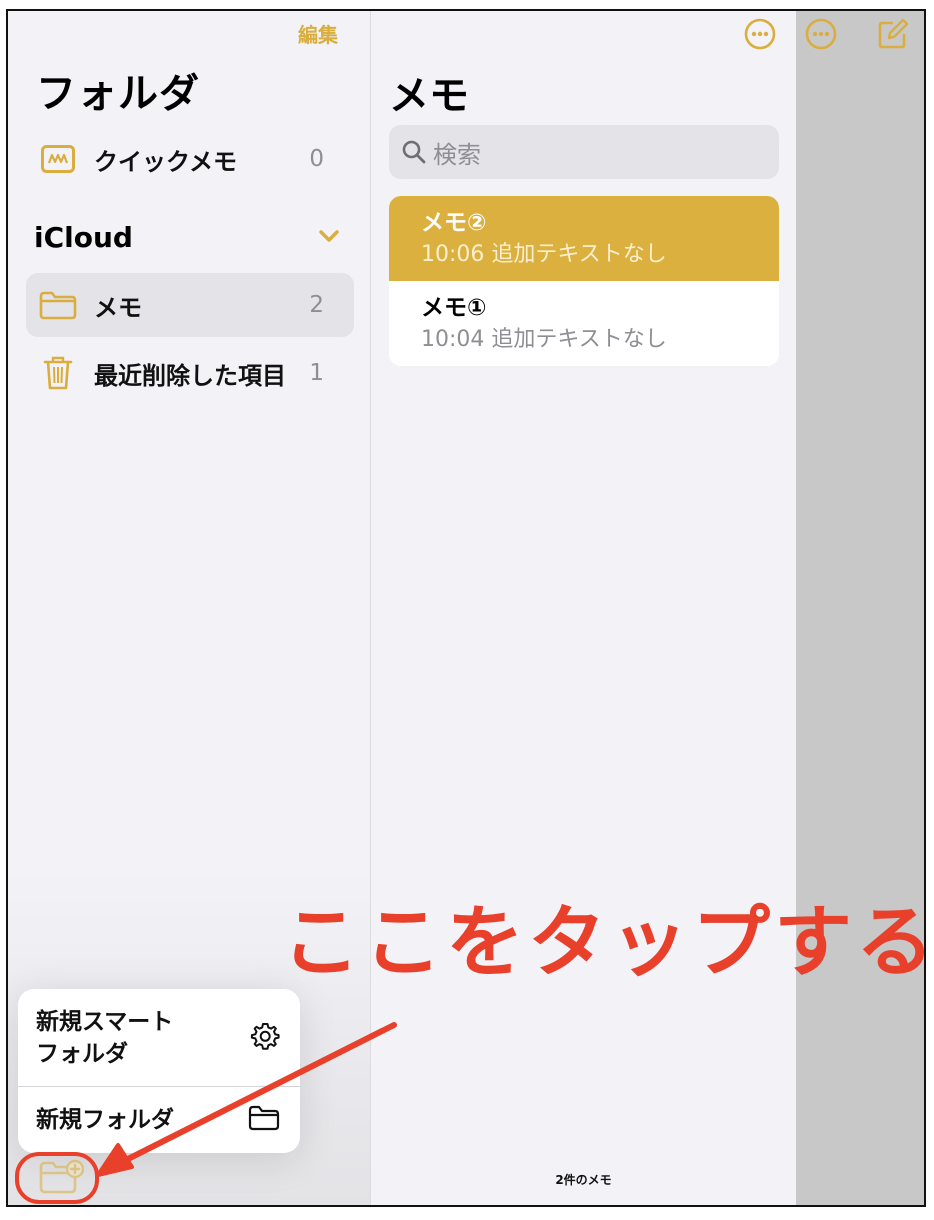 This screenshot has height=1220, width=934. I want to click on folder-count: 1, so click(316, 373).